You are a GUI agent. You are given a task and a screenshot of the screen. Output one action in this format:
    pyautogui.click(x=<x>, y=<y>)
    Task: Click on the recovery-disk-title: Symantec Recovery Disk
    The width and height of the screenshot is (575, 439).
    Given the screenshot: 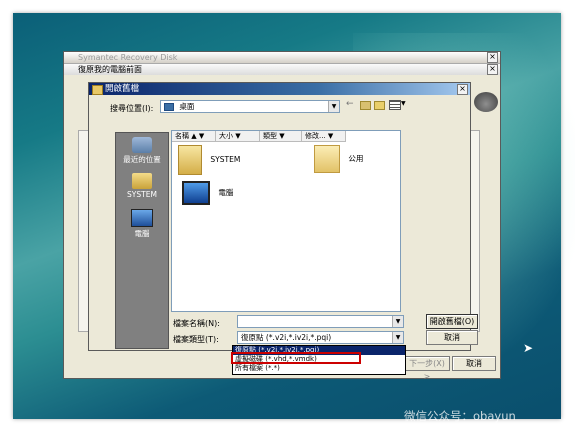 What is the action you would take?
    pyautogui.click(x=128, y=57)
    